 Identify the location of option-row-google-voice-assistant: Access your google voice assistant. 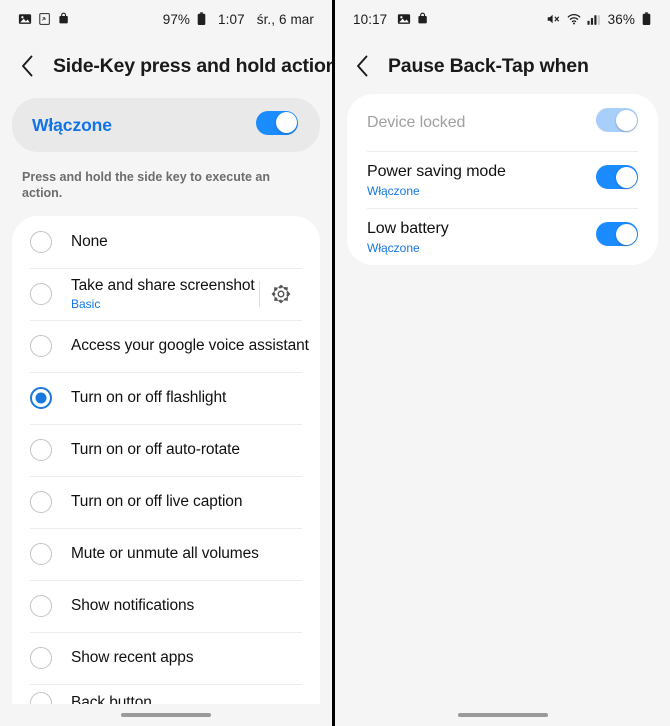
(166, 345).